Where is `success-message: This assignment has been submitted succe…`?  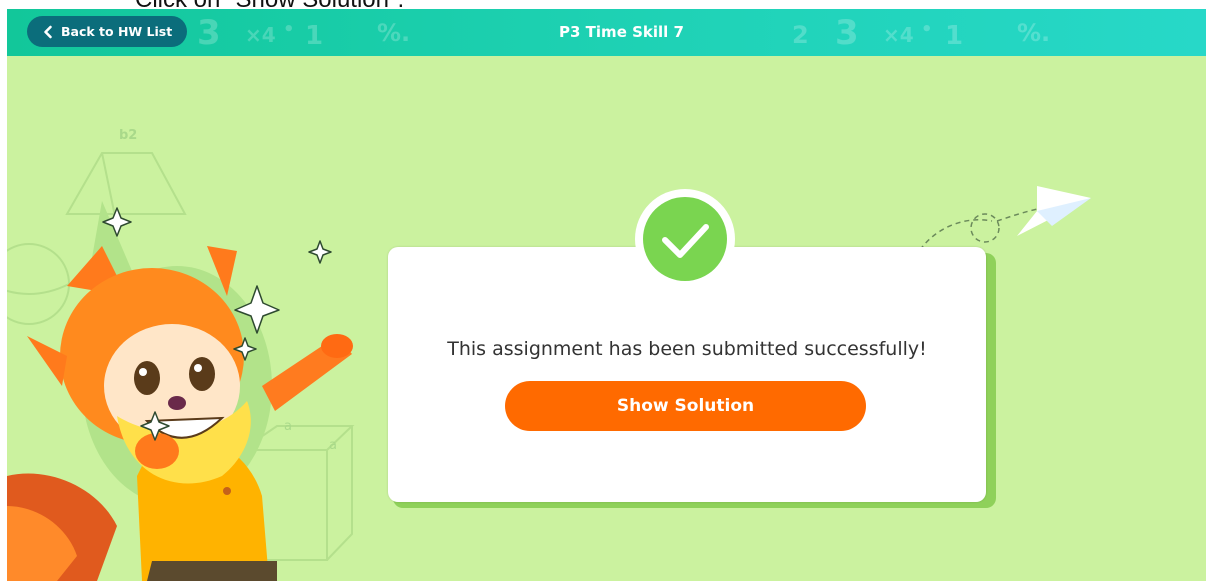 success-message: This assignment has been submitted succe… is located at coordinates (687, 349).